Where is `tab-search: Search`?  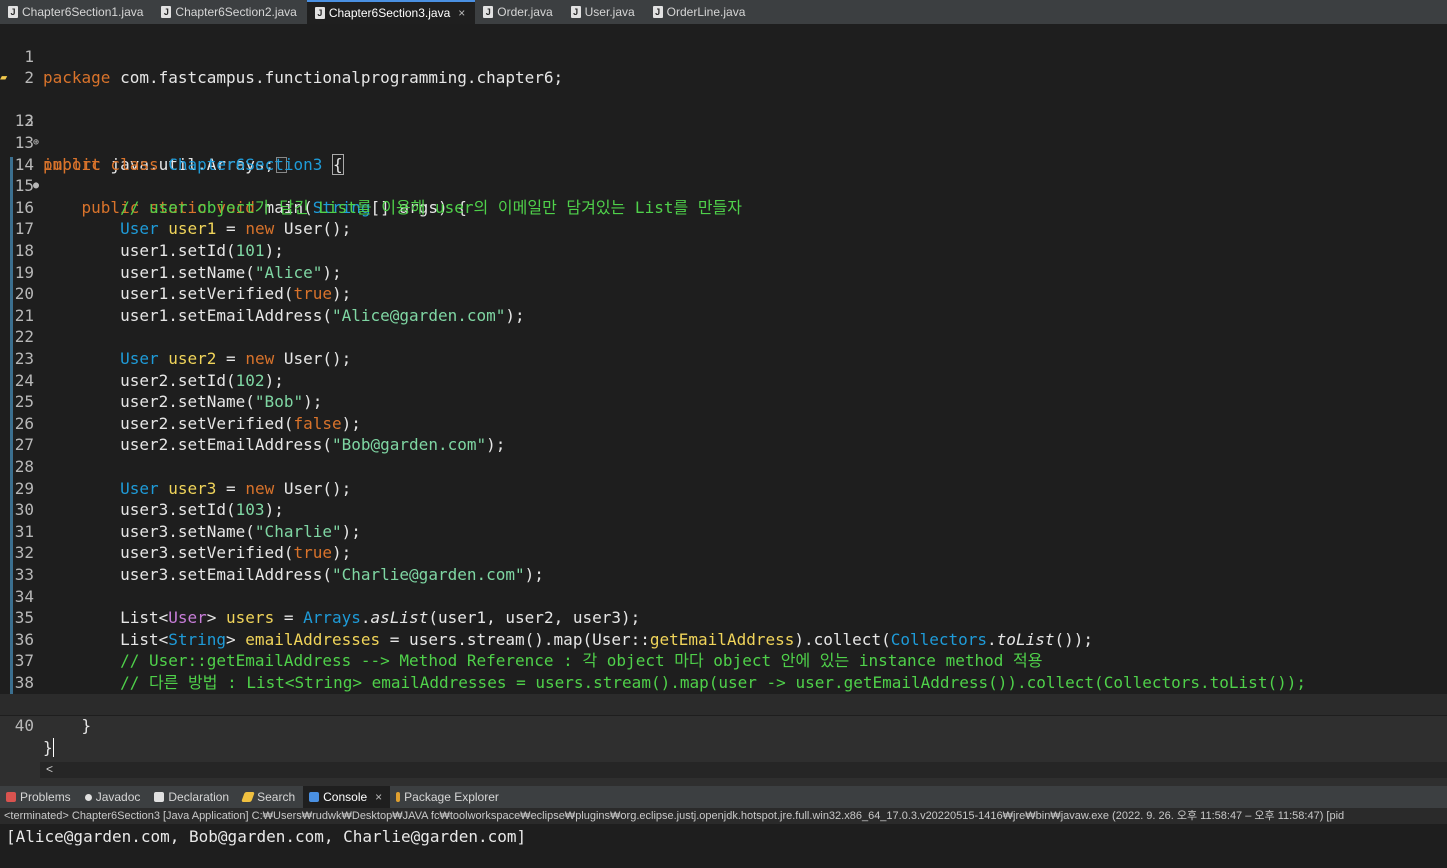
tab-search: Search is located at coordinates (270, 797).